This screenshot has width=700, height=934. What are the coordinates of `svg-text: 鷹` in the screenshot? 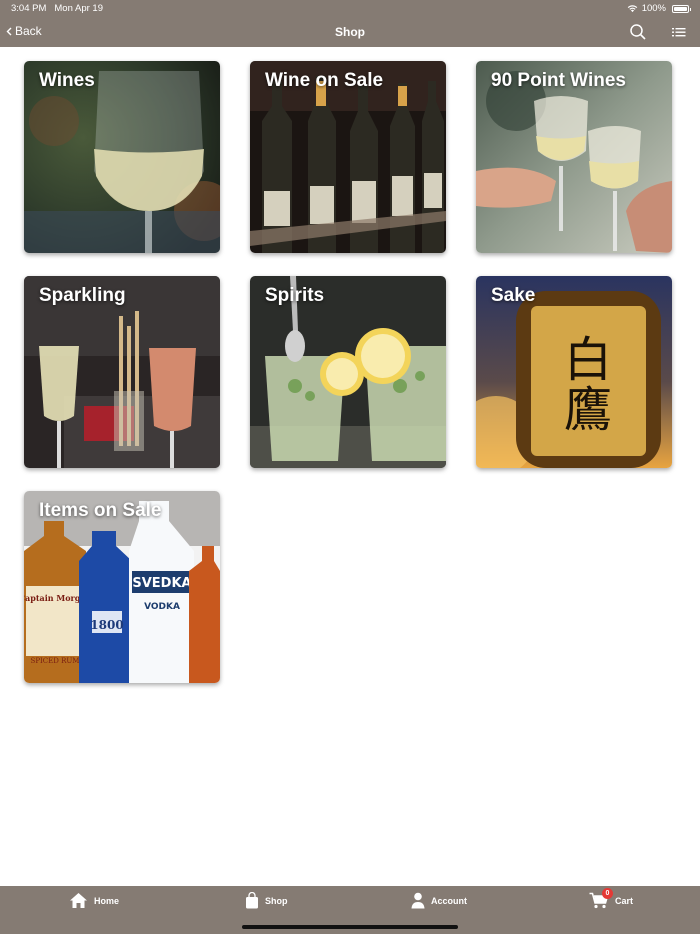 It's located at (588, 410).